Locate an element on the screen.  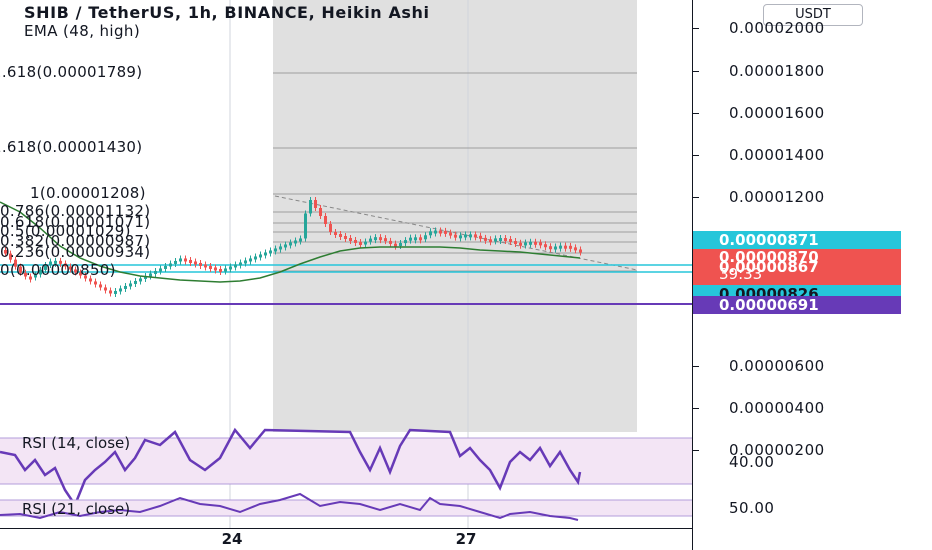
time-label-24: 24 is located at coordinates (232, 539).